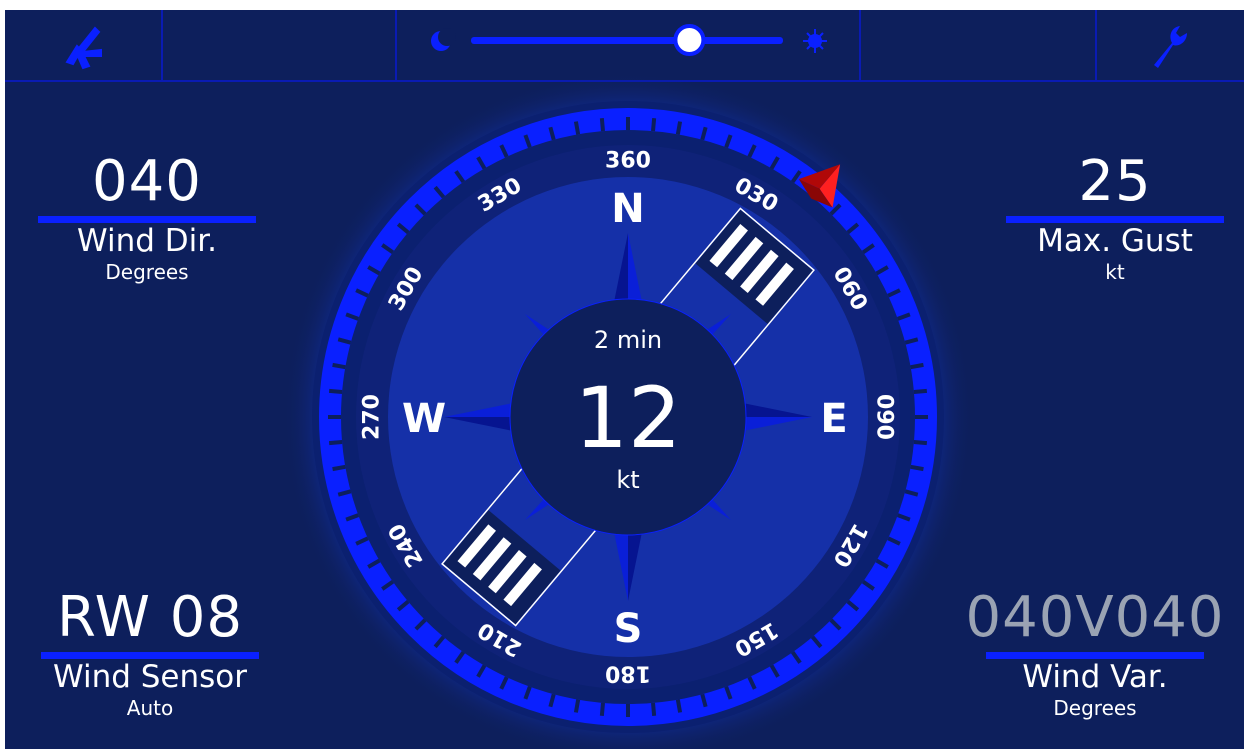  Describe the element at coordinates (627, 209) in the screenshot. I see `cardinal-n: N` at that location.